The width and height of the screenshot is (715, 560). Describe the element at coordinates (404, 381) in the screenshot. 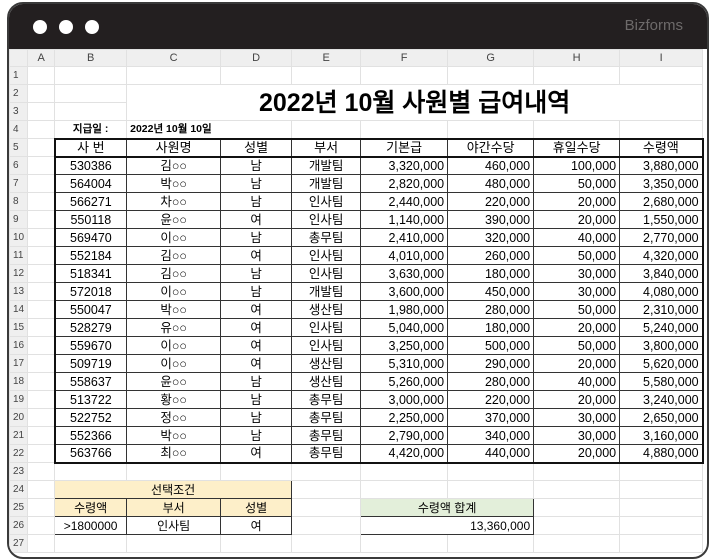

I see `cell: 5,260,000` at that location.